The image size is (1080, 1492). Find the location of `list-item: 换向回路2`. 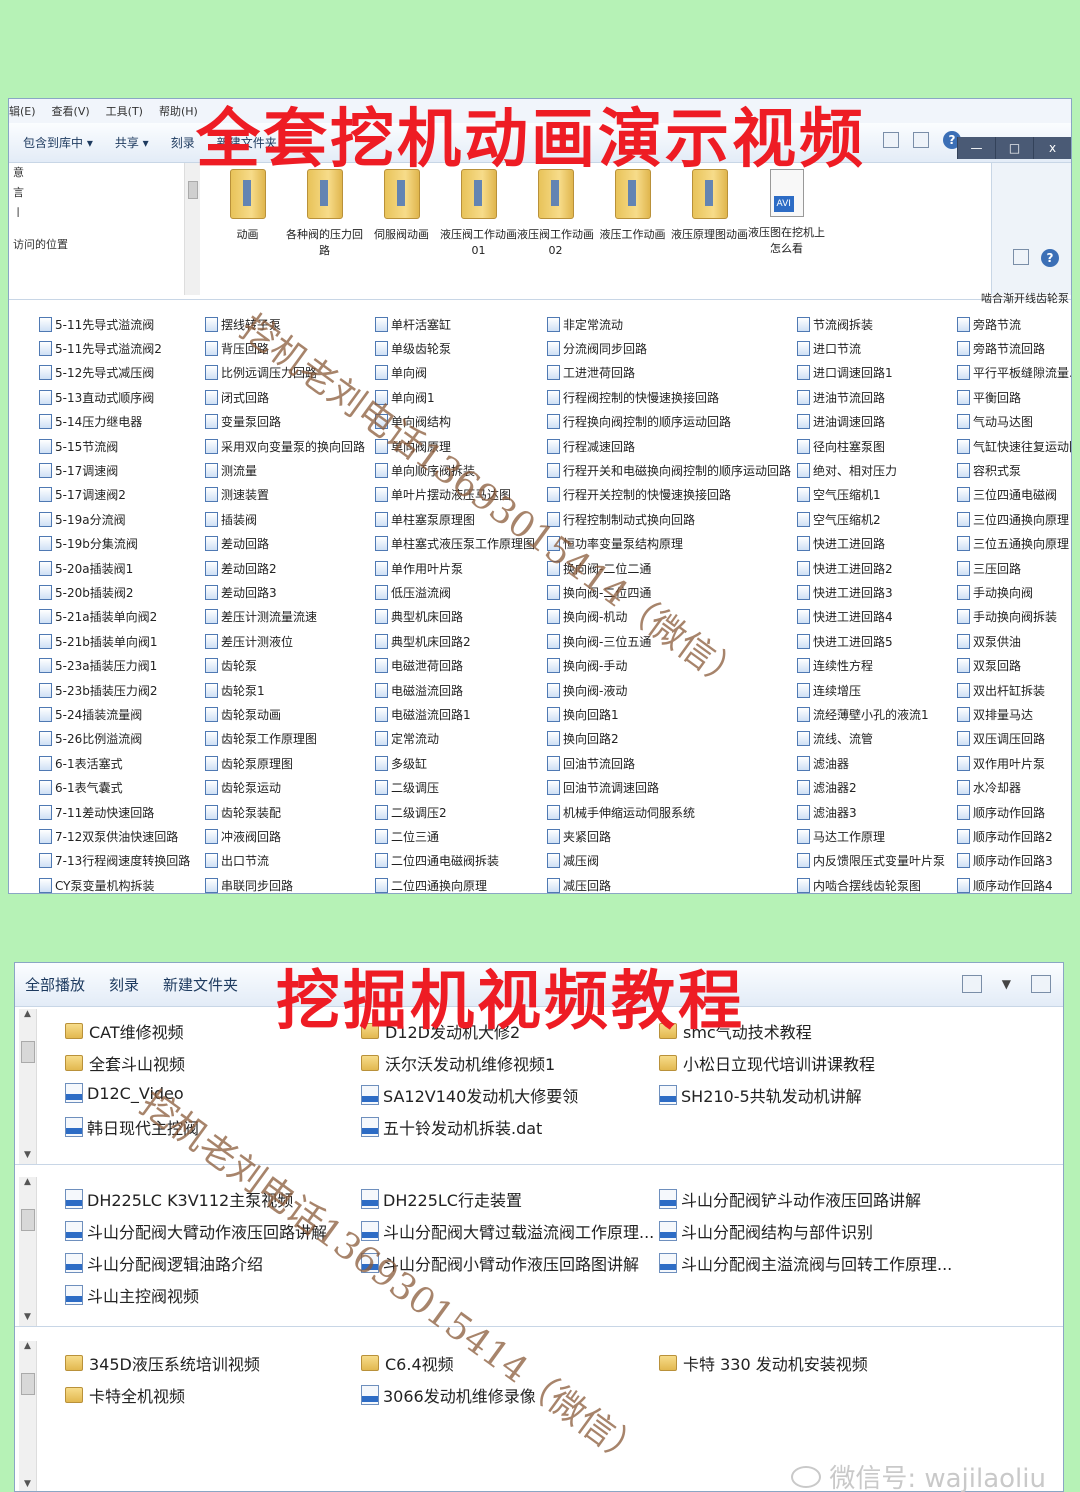

list-item: 换向回路2 is located at coordinates (669, 739).